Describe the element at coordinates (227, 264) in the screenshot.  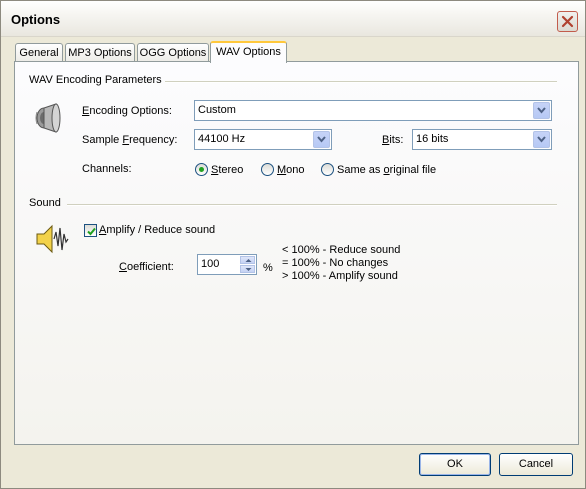
I see `coefficient-stepper: 100` at that location.